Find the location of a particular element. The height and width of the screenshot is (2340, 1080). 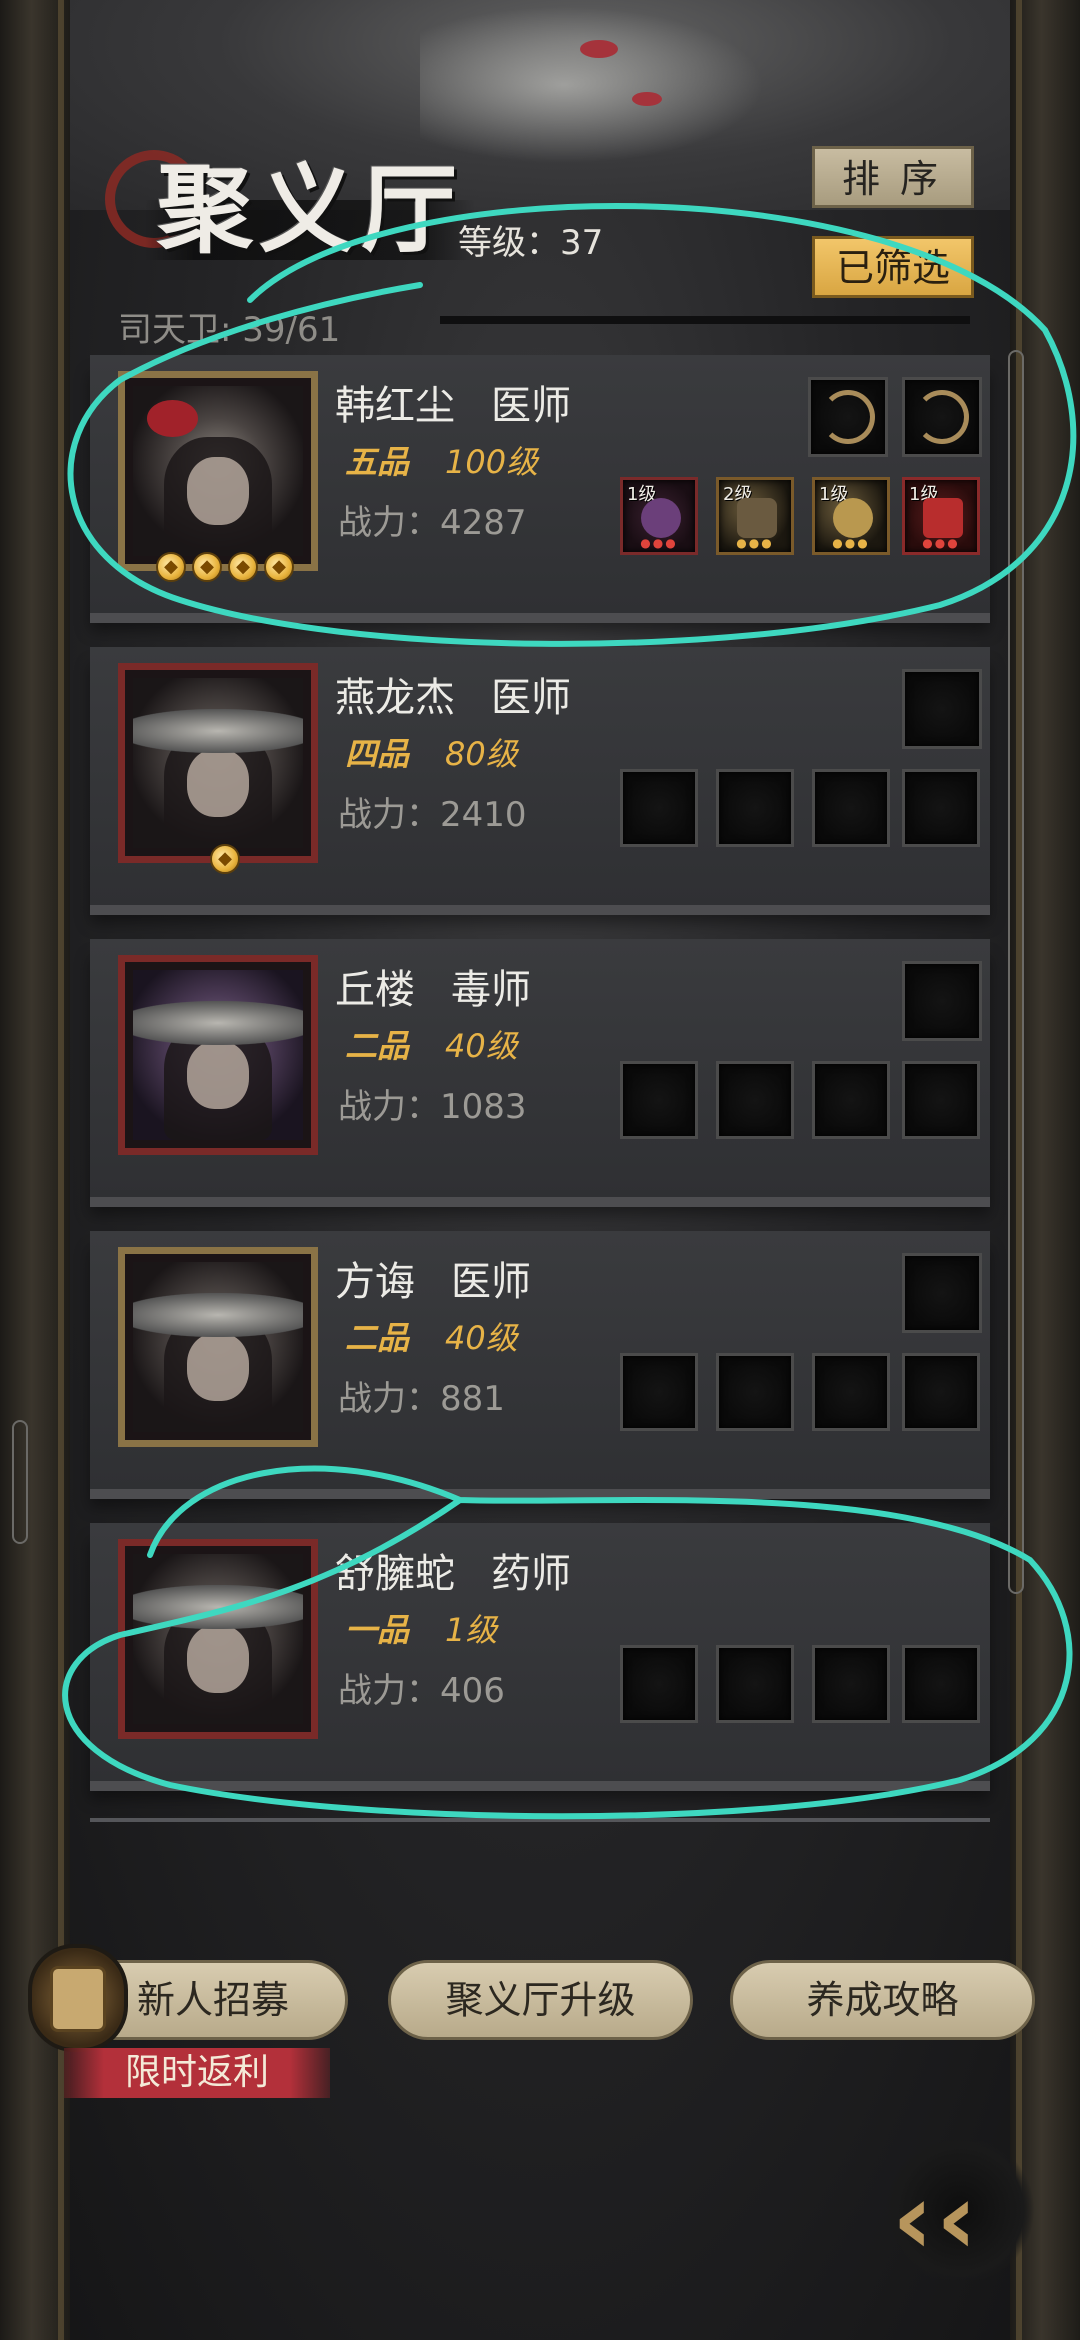

cloth-icon is located at coordinates (943, 518).